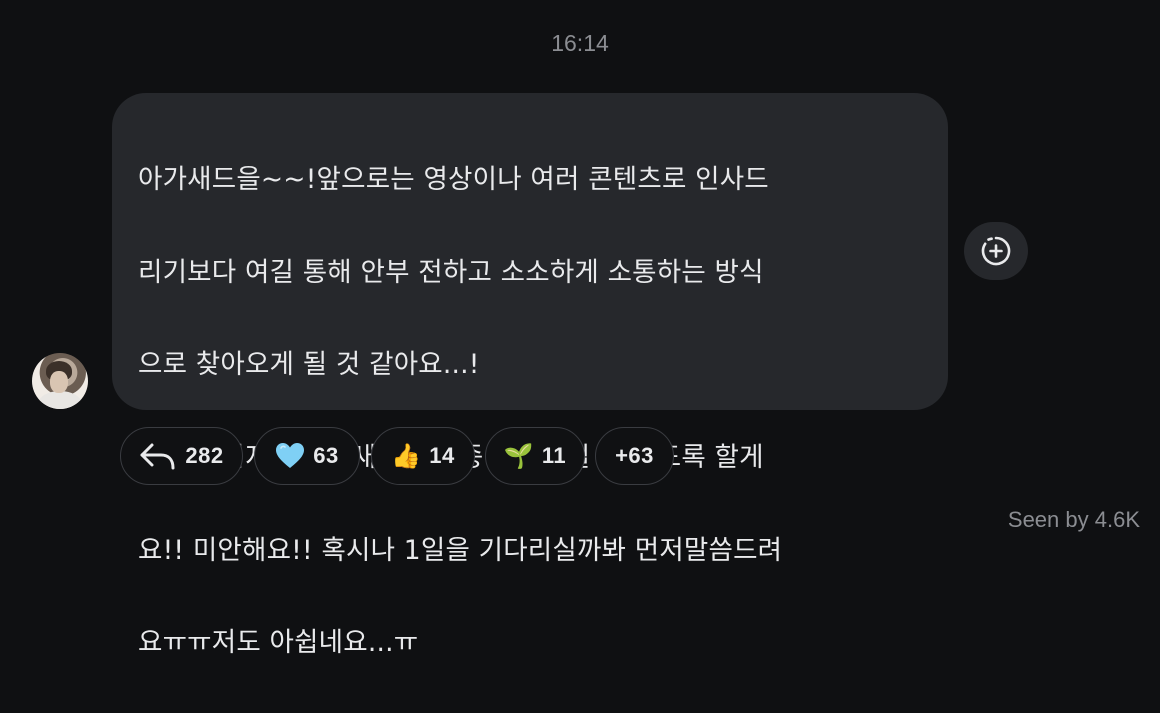  I want to click on reply-count: 282, so click(204, 455).